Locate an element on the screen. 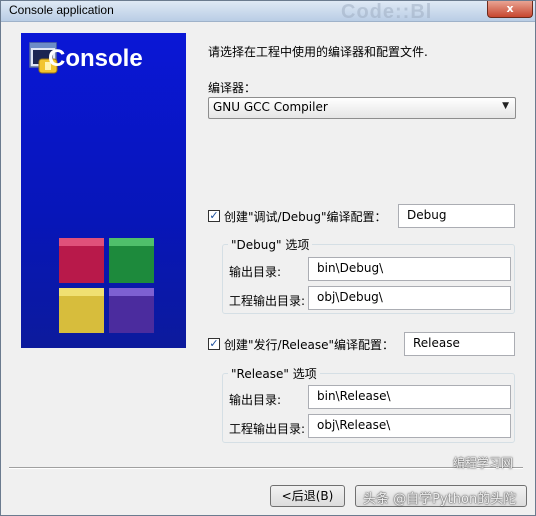 The height and width of the screenshot is (516, 536). back-button: <后退(B) is located at coordinates (307, 496).